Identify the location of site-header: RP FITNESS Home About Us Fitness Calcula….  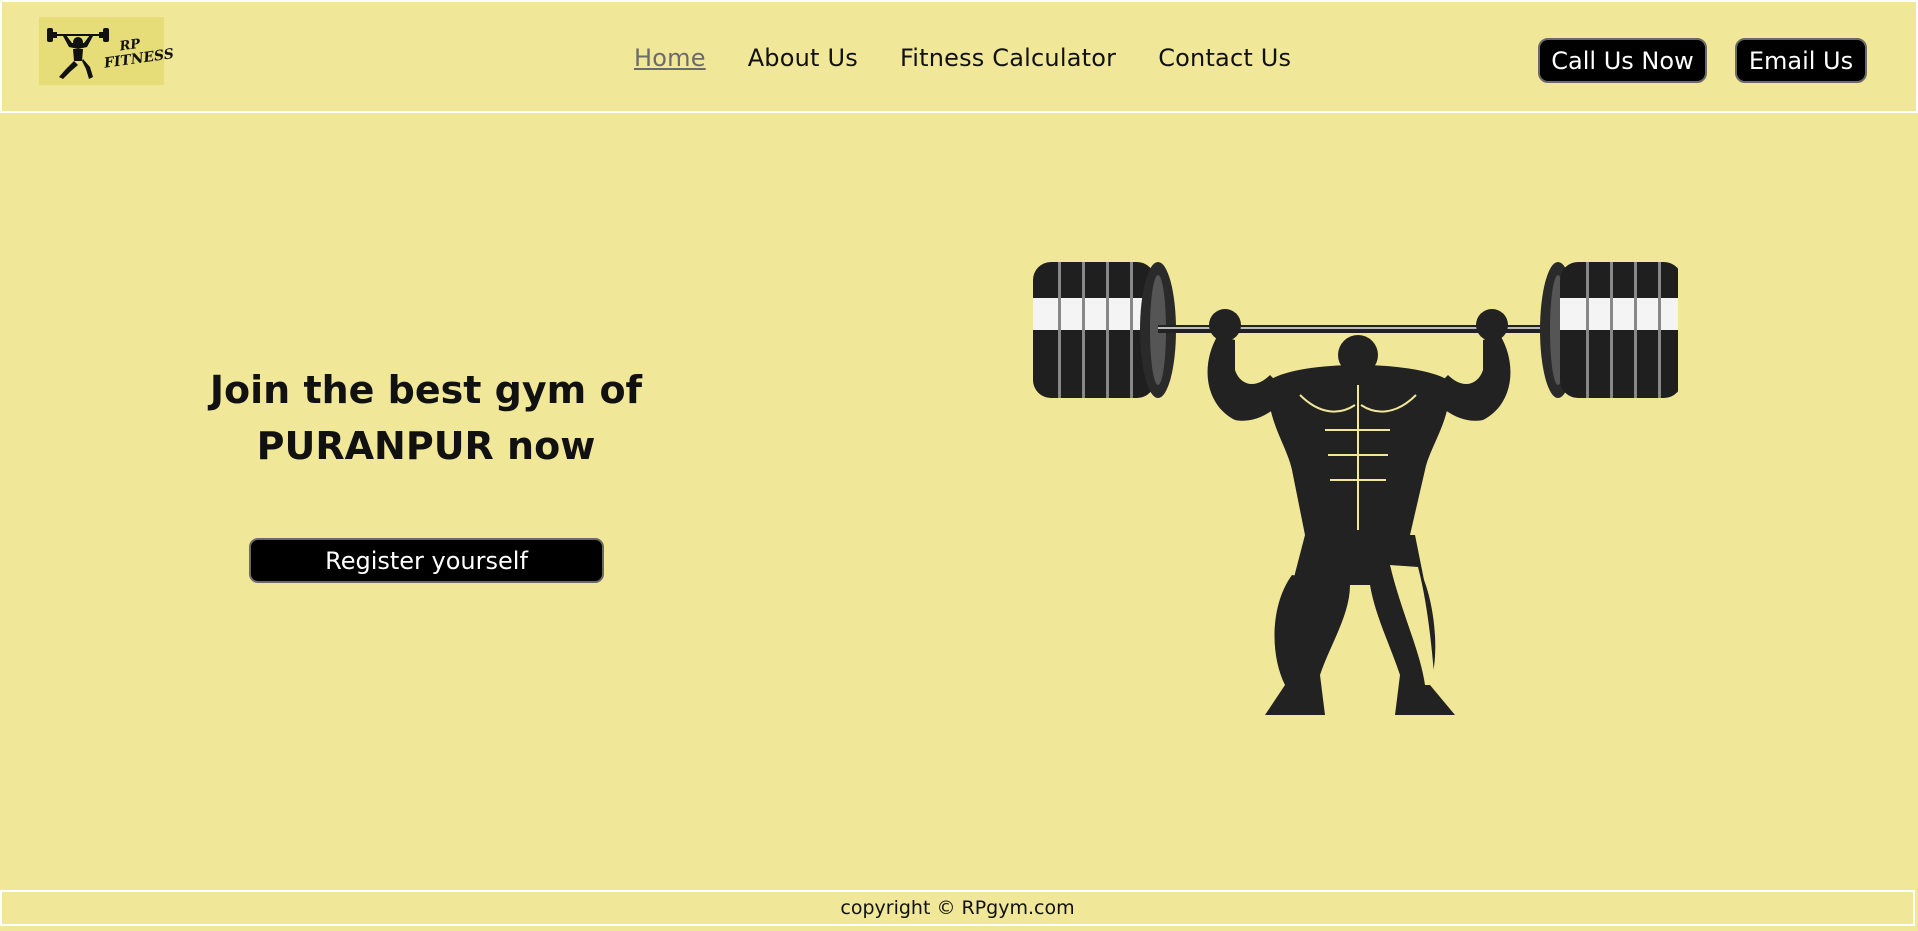
(959, 56).